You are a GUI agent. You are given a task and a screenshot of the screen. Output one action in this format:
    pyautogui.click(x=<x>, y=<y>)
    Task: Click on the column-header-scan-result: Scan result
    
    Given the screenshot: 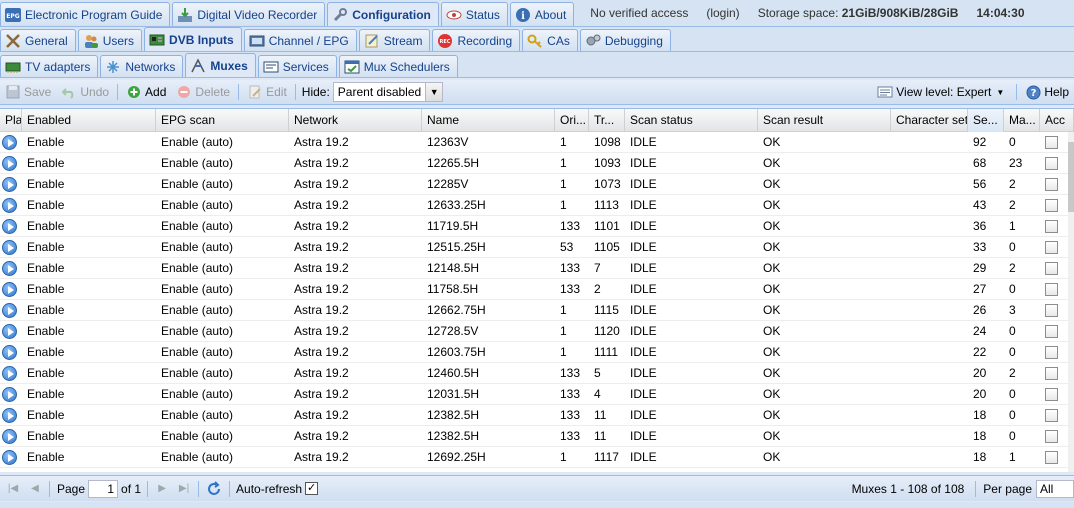 What is the action you would take?
    pyautogui.click(x=824, y=120)
    